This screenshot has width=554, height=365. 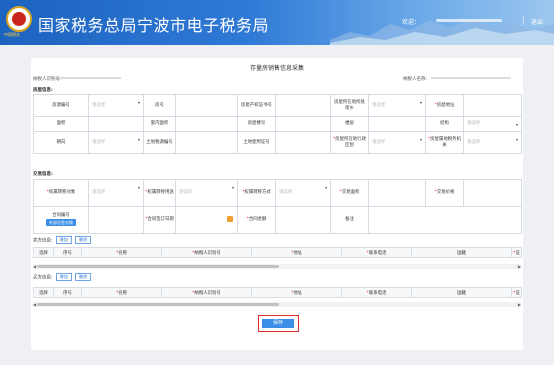 I want to click on save-highlight-box: 保存, so click(x=278, y=323).